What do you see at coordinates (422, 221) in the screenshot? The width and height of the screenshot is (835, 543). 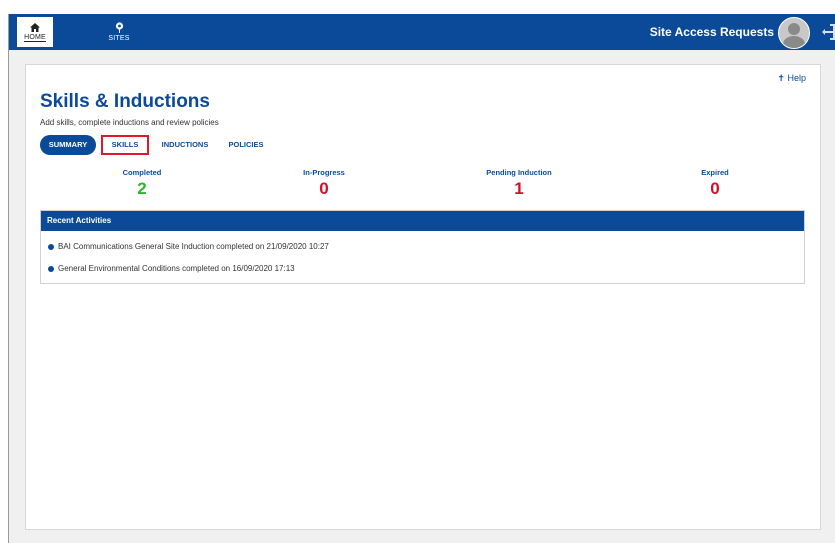 I see `recent-activities-header: Recent Activities` at bounding box center [422, 221].